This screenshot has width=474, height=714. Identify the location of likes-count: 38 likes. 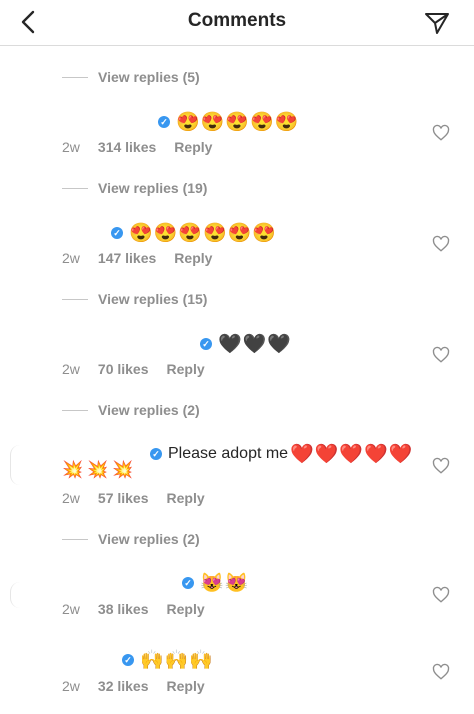
(123, 609).